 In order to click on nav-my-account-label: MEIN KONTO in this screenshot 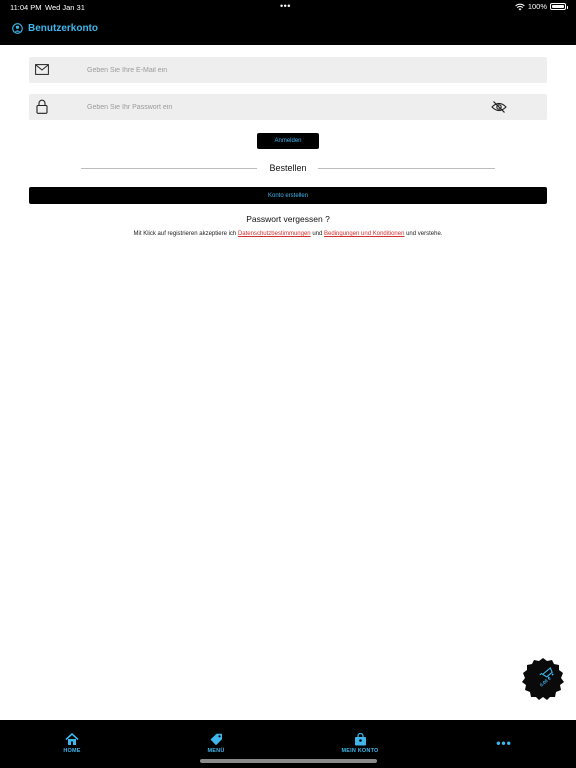, I will do `click(360, 751)`.